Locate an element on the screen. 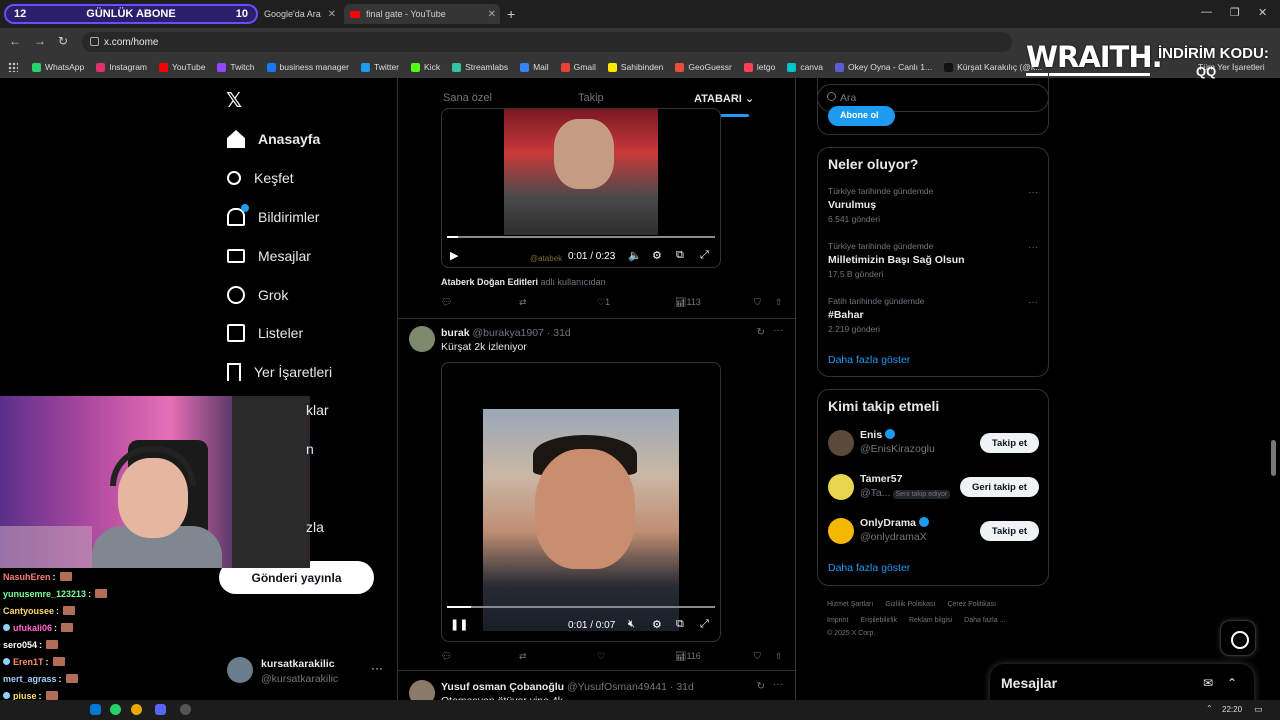  close-window-icon: ✕ is located at coordinates (1262, 12).